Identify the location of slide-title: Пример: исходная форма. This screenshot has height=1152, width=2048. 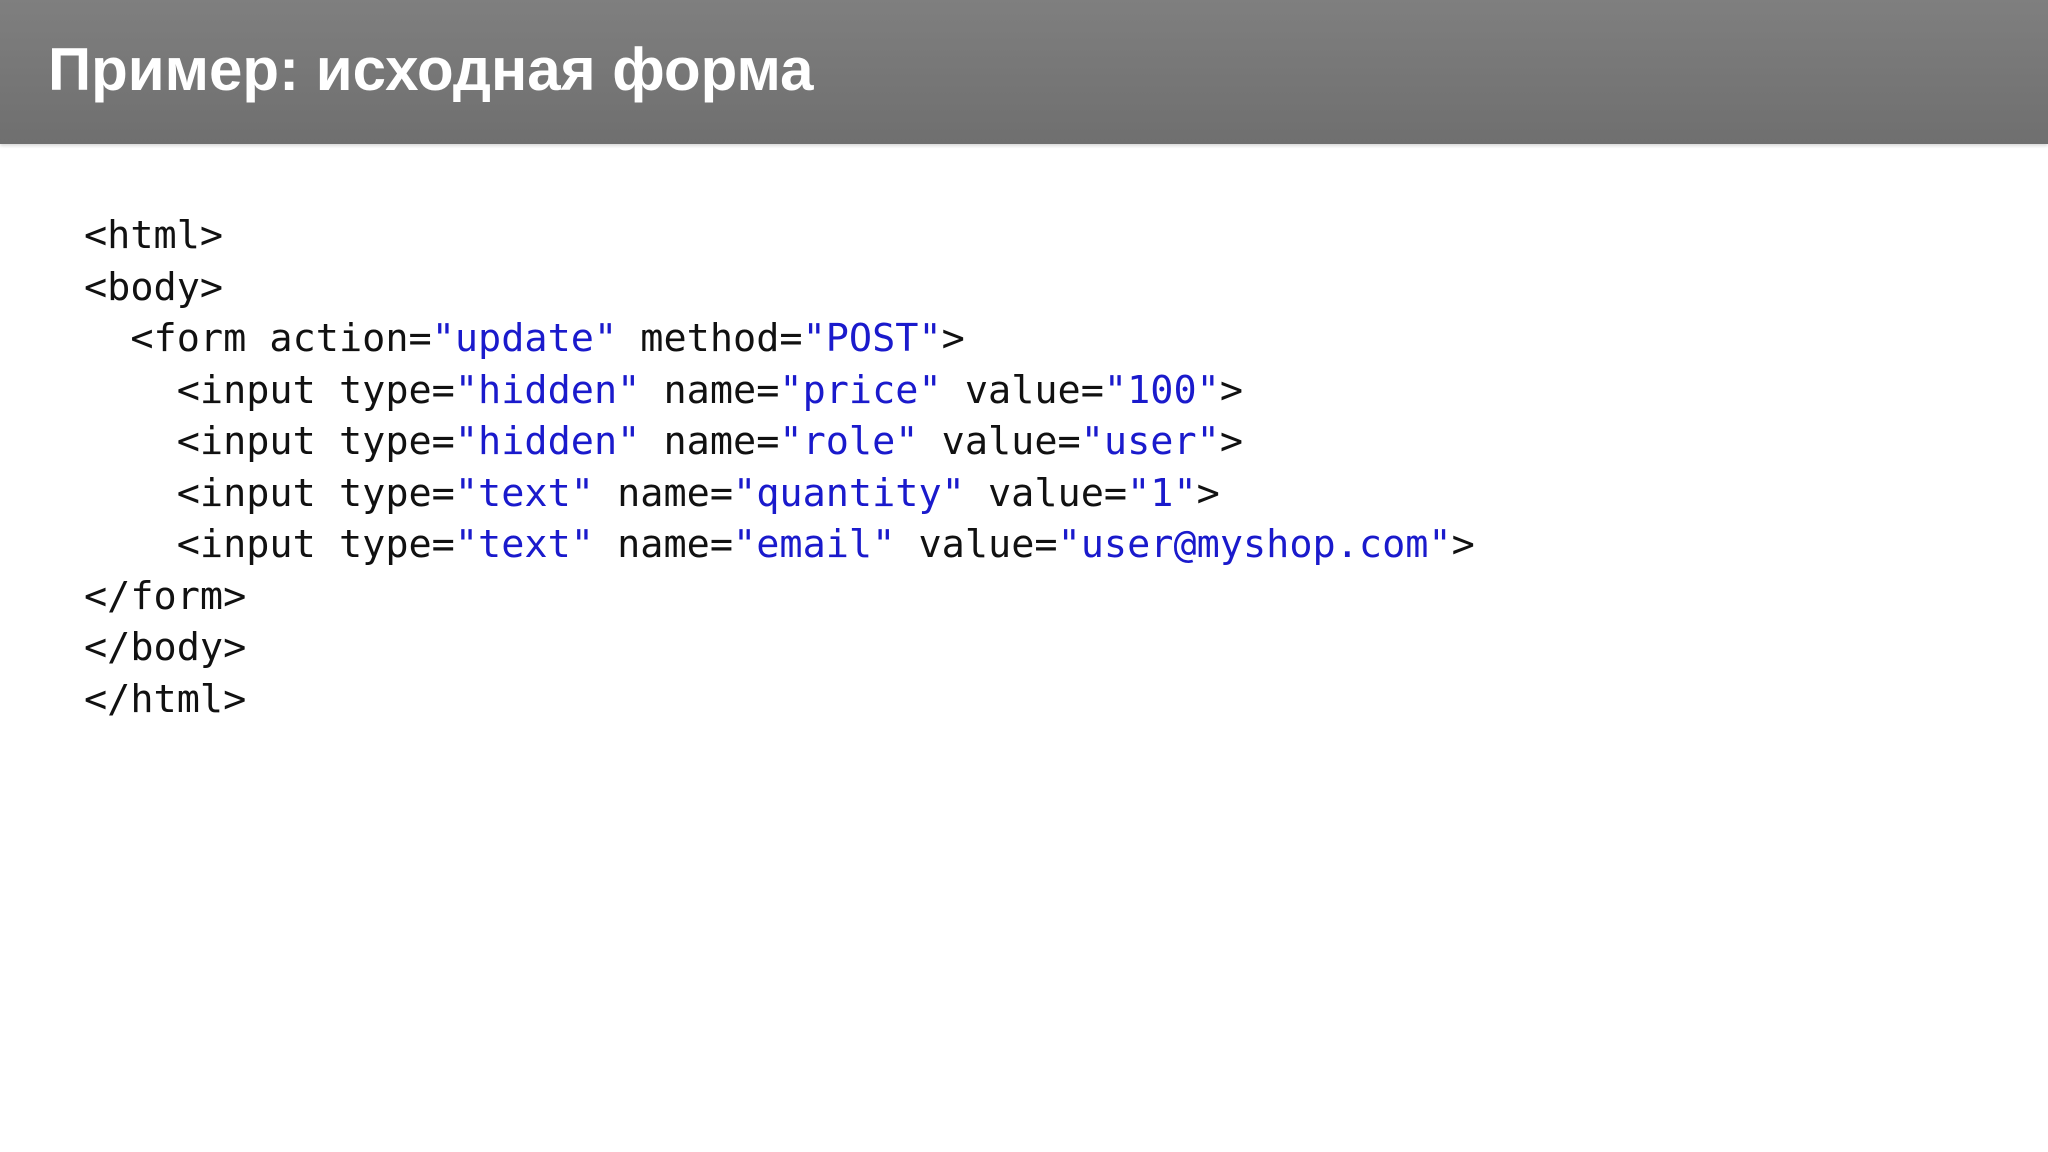
(431, 69).